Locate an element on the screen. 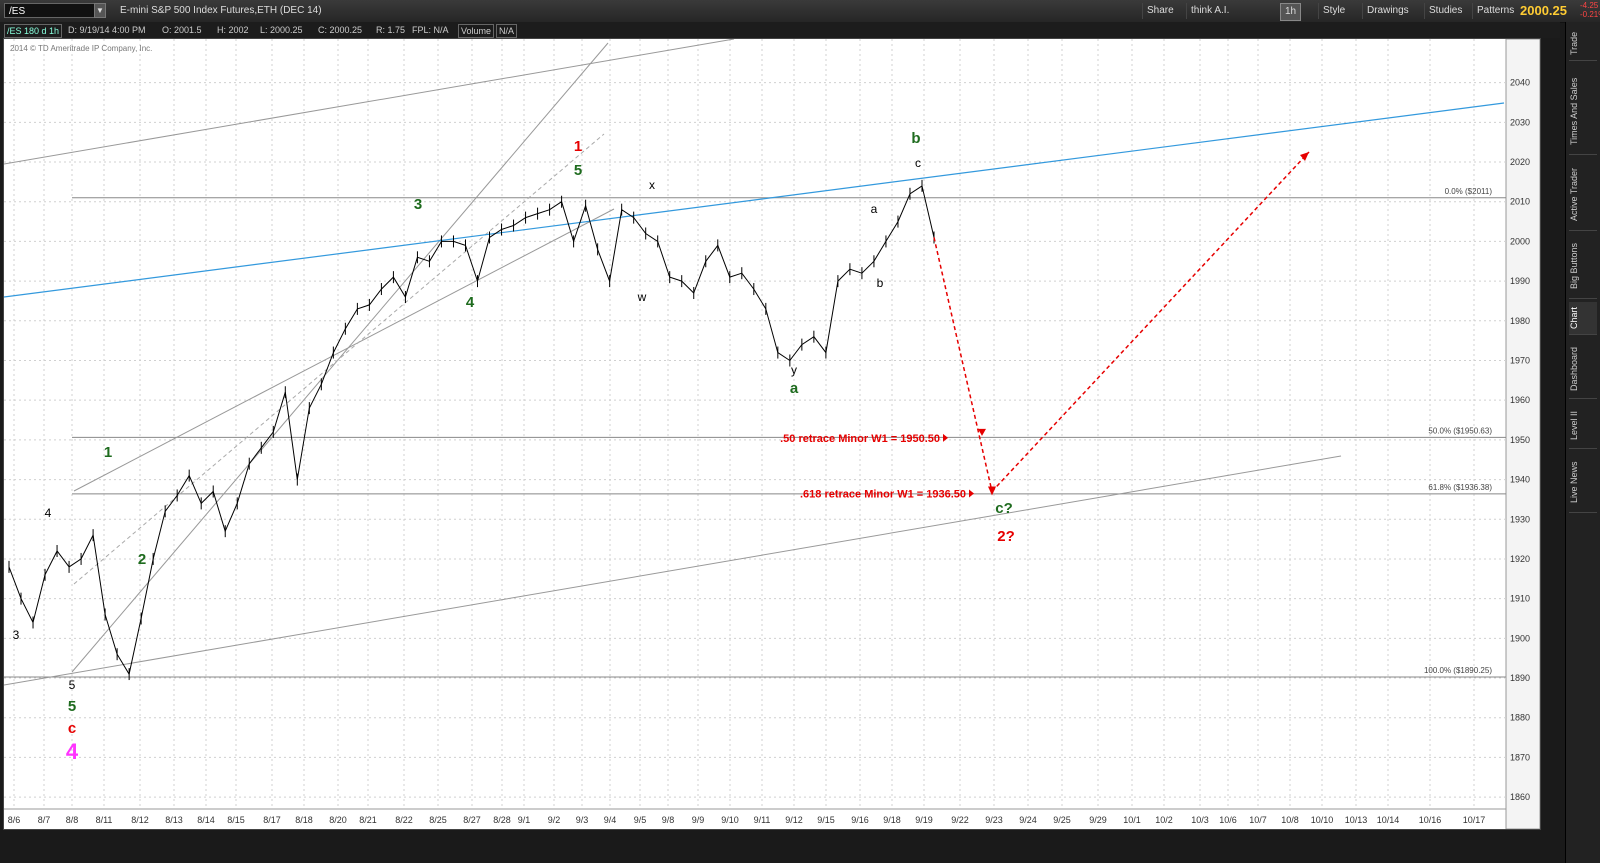 The width and height of the screenshot is (1600, 863). volume-value: N/A is located at coordinates (507, 31).